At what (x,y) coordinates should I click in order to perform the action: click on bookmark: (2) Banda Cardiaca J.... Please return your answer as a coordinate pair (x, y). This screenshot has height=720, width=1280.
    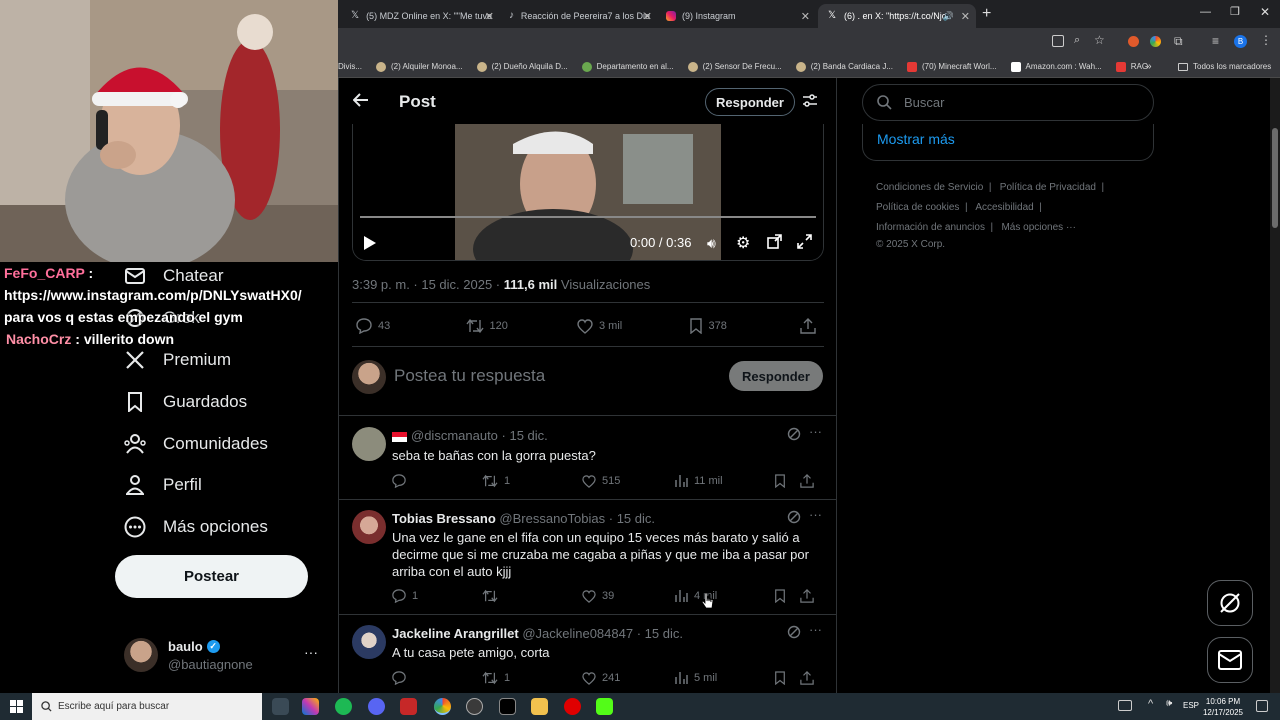
    Looking at the image, I should click on (844, 66).